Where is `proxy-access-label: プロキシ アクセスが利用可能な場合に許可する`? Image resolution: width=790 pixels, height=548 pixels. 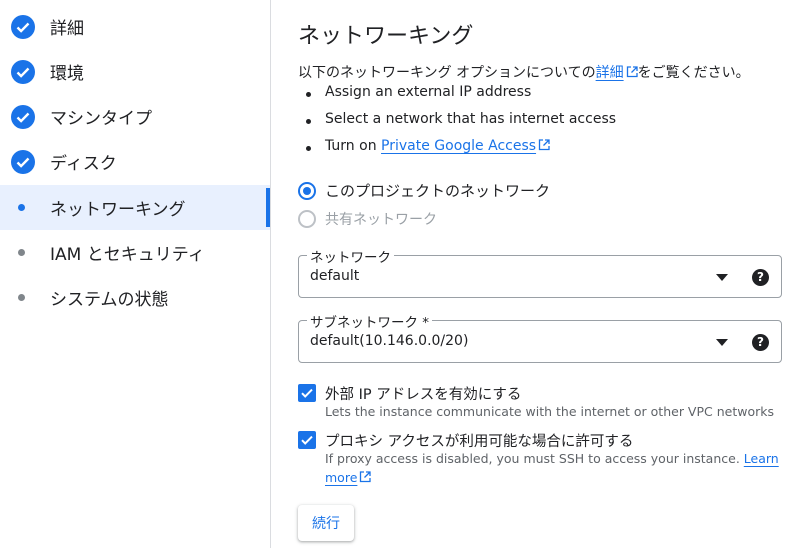
proxy-access-label: プロキシ アクセスが利用可能な場合に許可する is located at coordinates (479, 442).